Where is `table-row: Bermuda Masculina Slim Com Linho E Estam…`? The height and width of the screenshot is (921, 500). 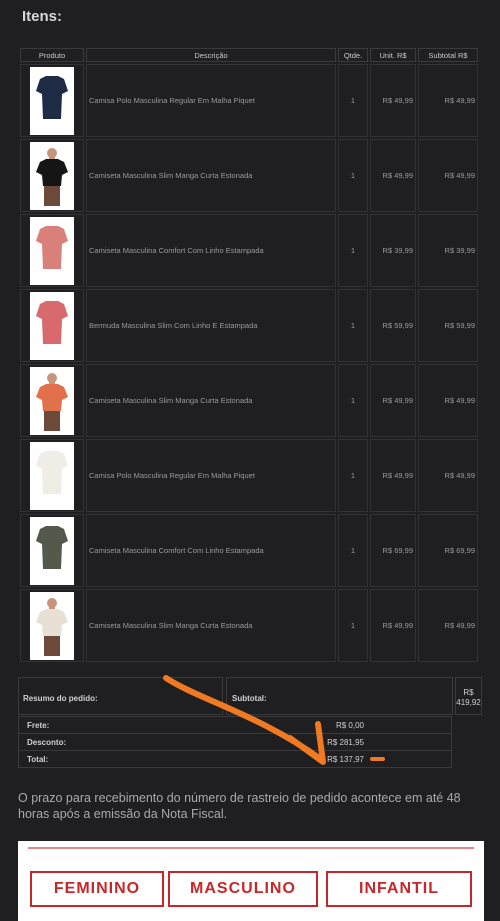 table-row: Bermuda Masculina Slim Com Linho E Estam… is located at coordinates (249, 325).